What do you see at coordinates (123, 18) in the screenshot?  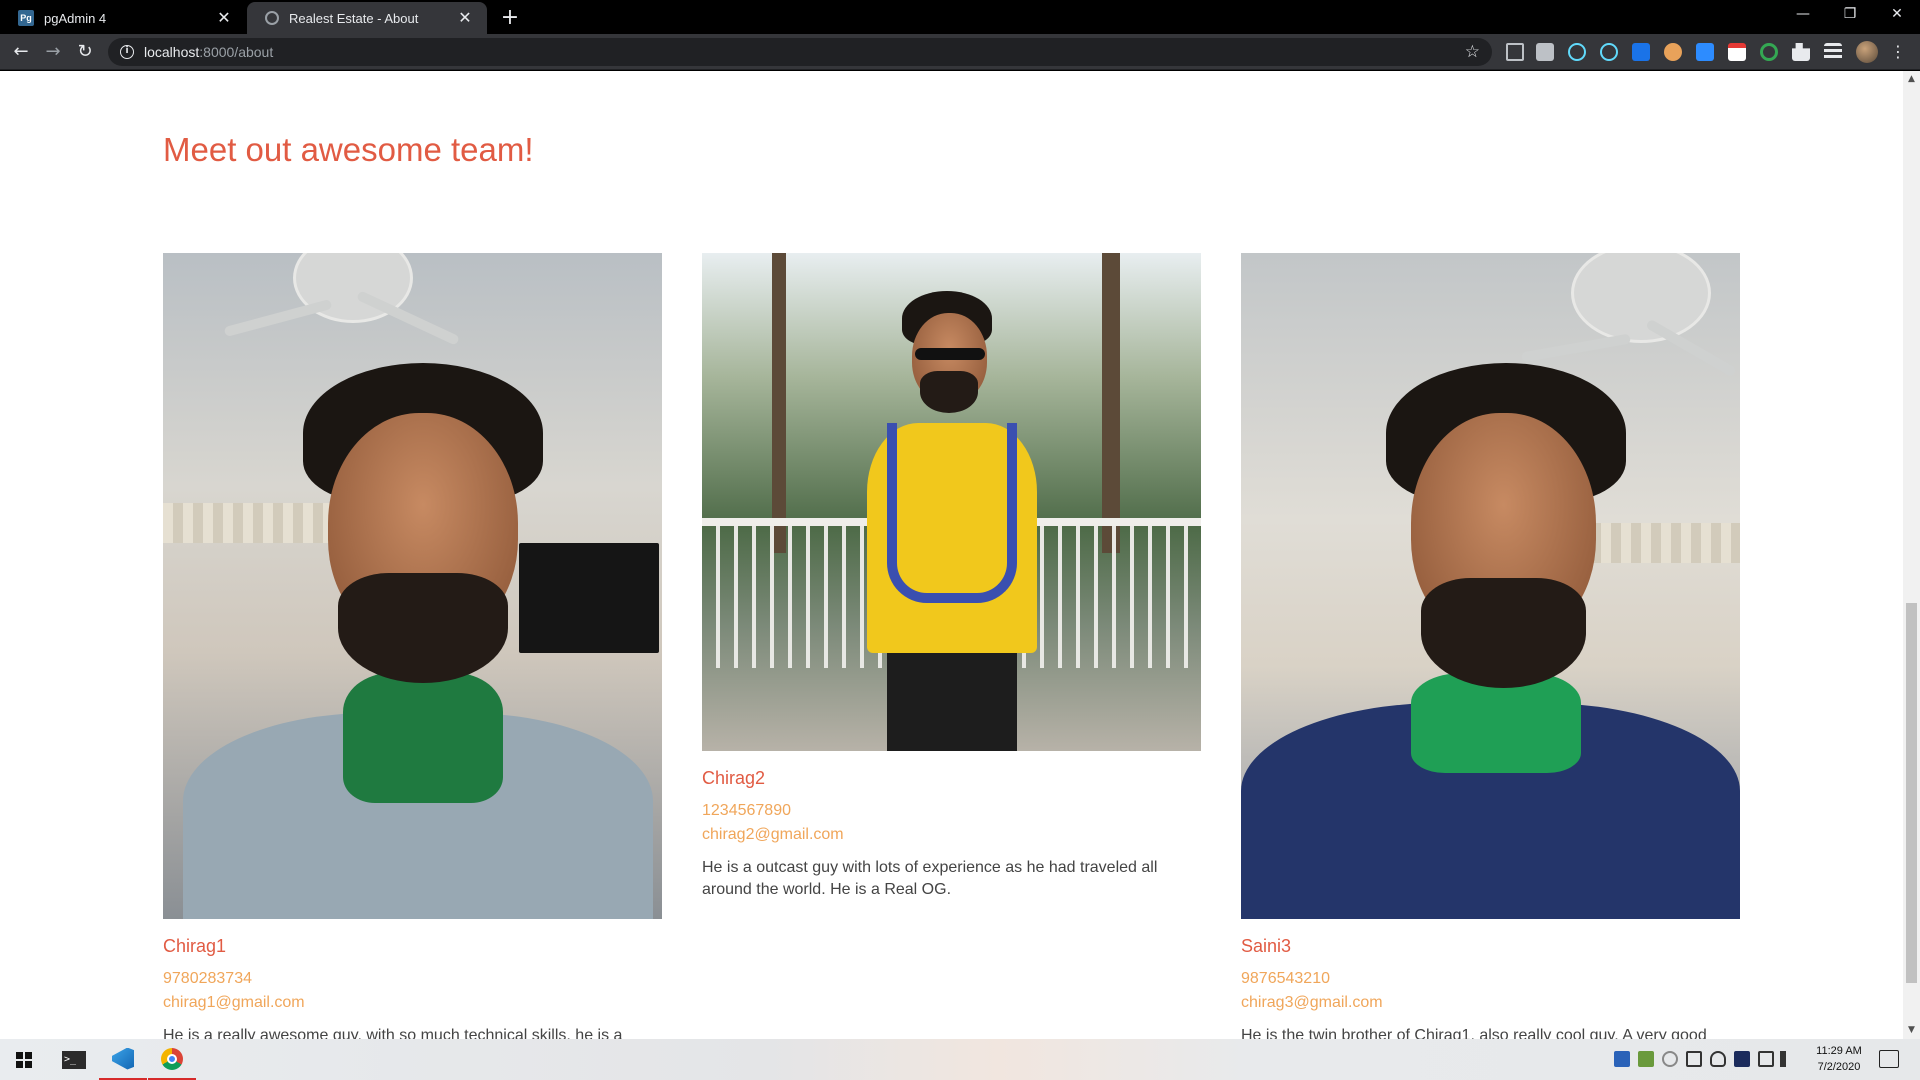 I see `tab-pgadmin: Pg pgAdmin 4 ✕` at bounding box center [123, 18].